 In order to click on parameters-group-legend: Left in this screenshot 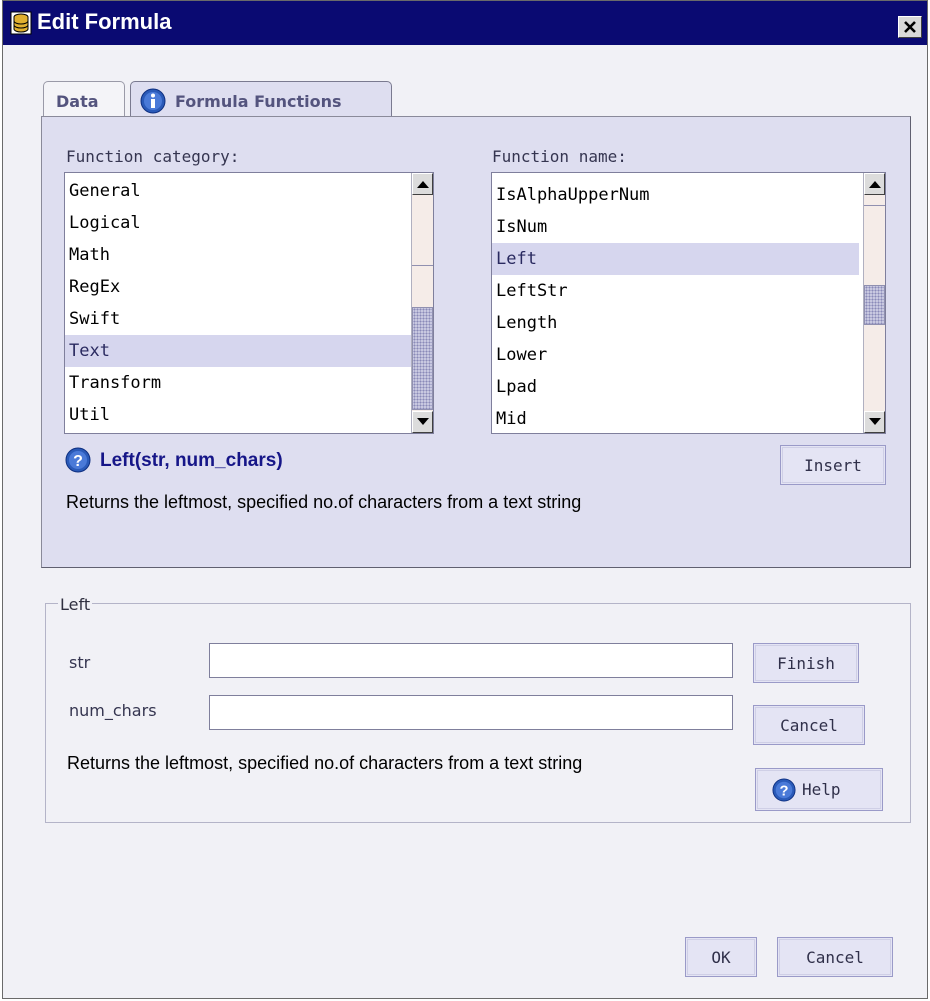, I will do `click(75, 604)`.